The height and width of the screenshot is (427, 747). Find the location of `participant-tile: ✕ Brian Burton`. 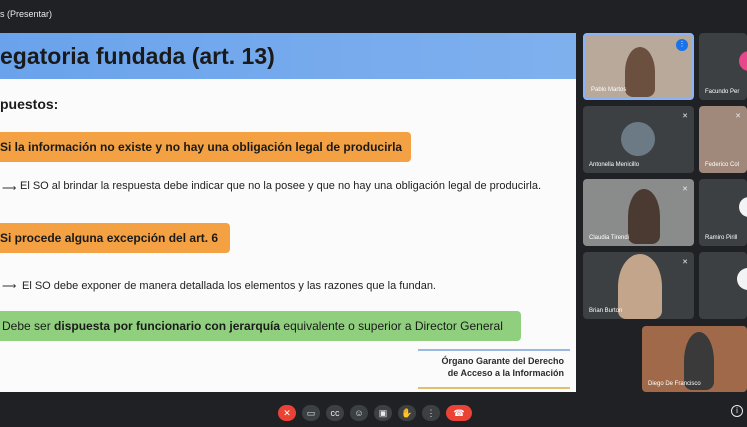

participant-tile: ✕ Brian Burton is located at coordinates (638, 285).